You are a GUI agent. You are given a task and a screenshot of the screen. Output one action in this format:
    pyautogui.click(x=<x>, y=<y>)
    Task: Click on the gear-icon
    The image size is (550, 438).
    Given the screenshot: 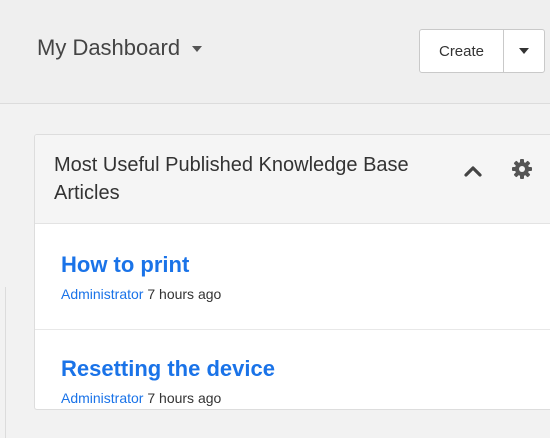 What is the action you would take?
    pyautogui.click(x=522, y=169)
    